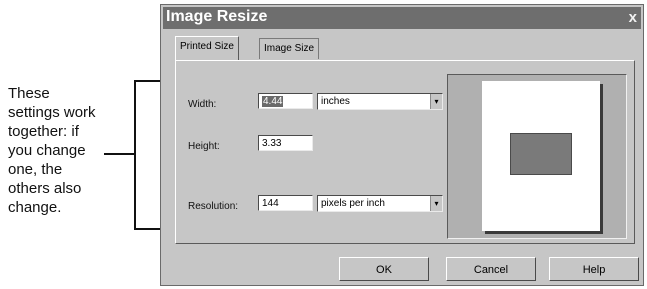  Describe the element at coordinates (633, 17) in the screenshot. I see `close-icon: x` at that location.